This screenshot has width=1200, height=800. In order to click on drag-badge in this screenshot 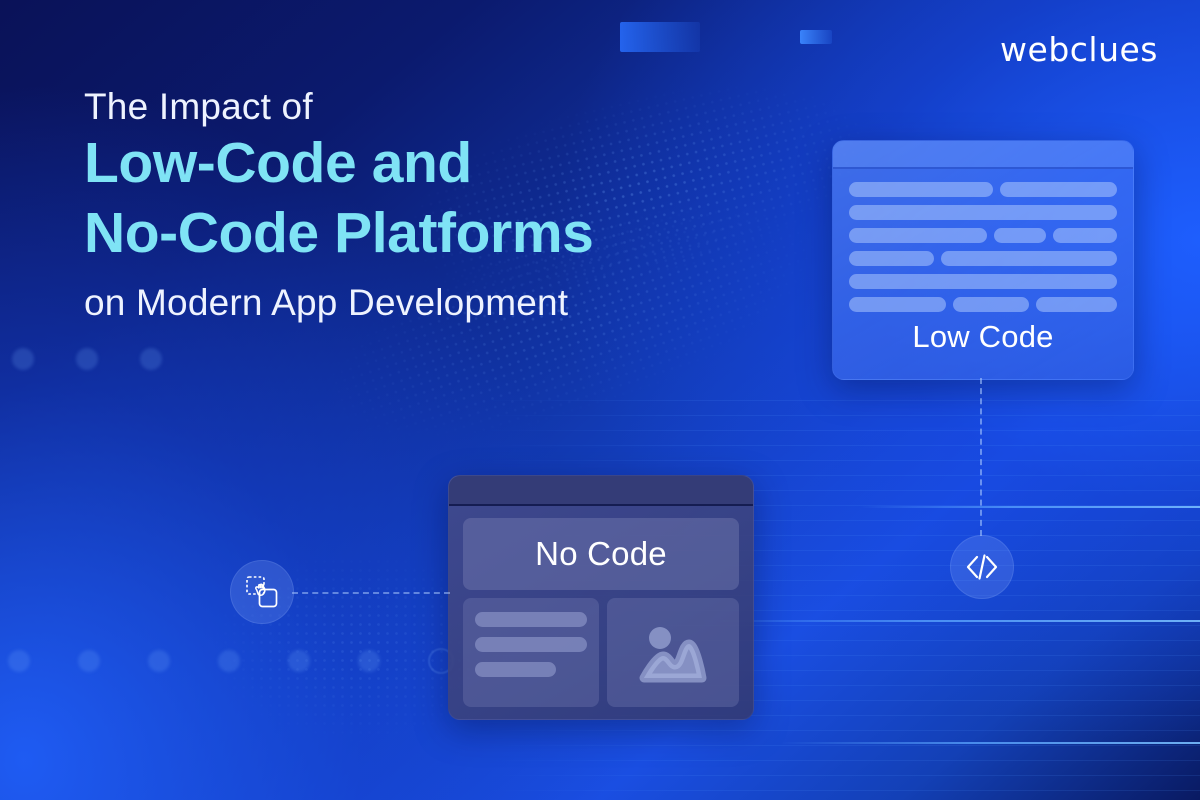, I will do `click(262, 592)`.